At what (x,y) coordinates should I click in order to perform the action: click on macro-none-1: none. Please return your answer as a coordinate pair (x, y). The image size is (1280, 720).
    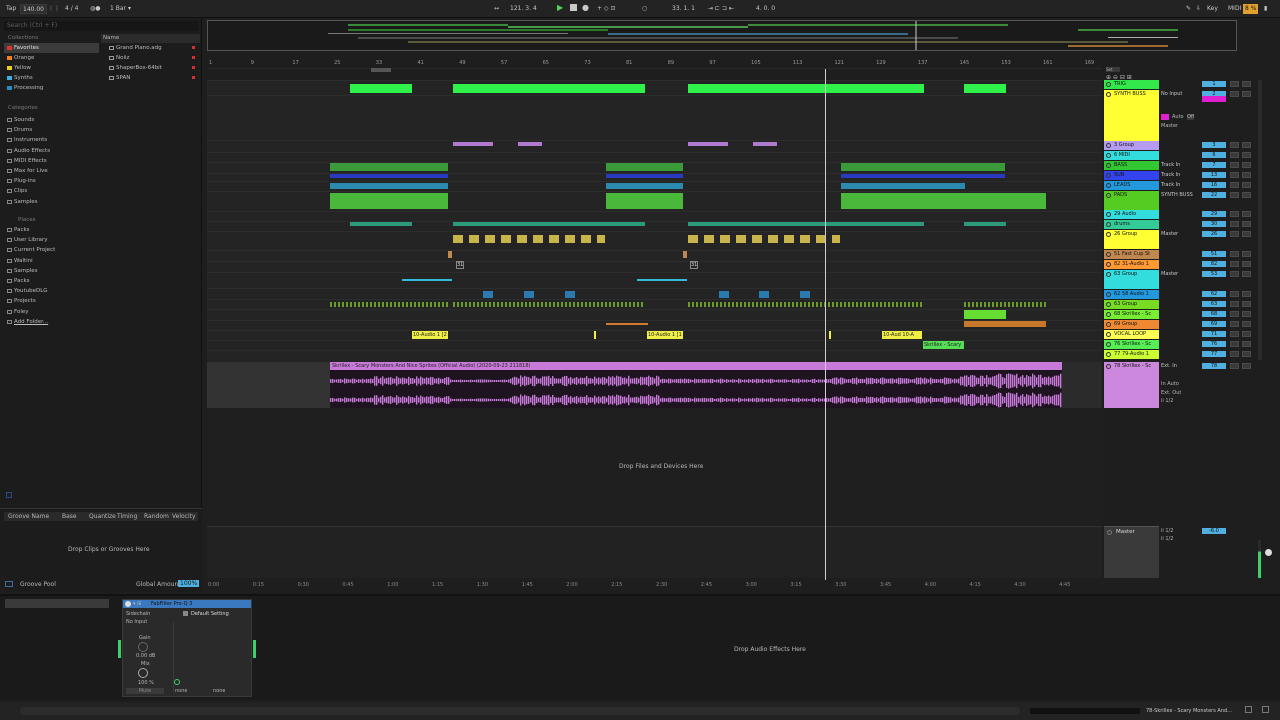
    Looking at the image, I should click on (181, 691).